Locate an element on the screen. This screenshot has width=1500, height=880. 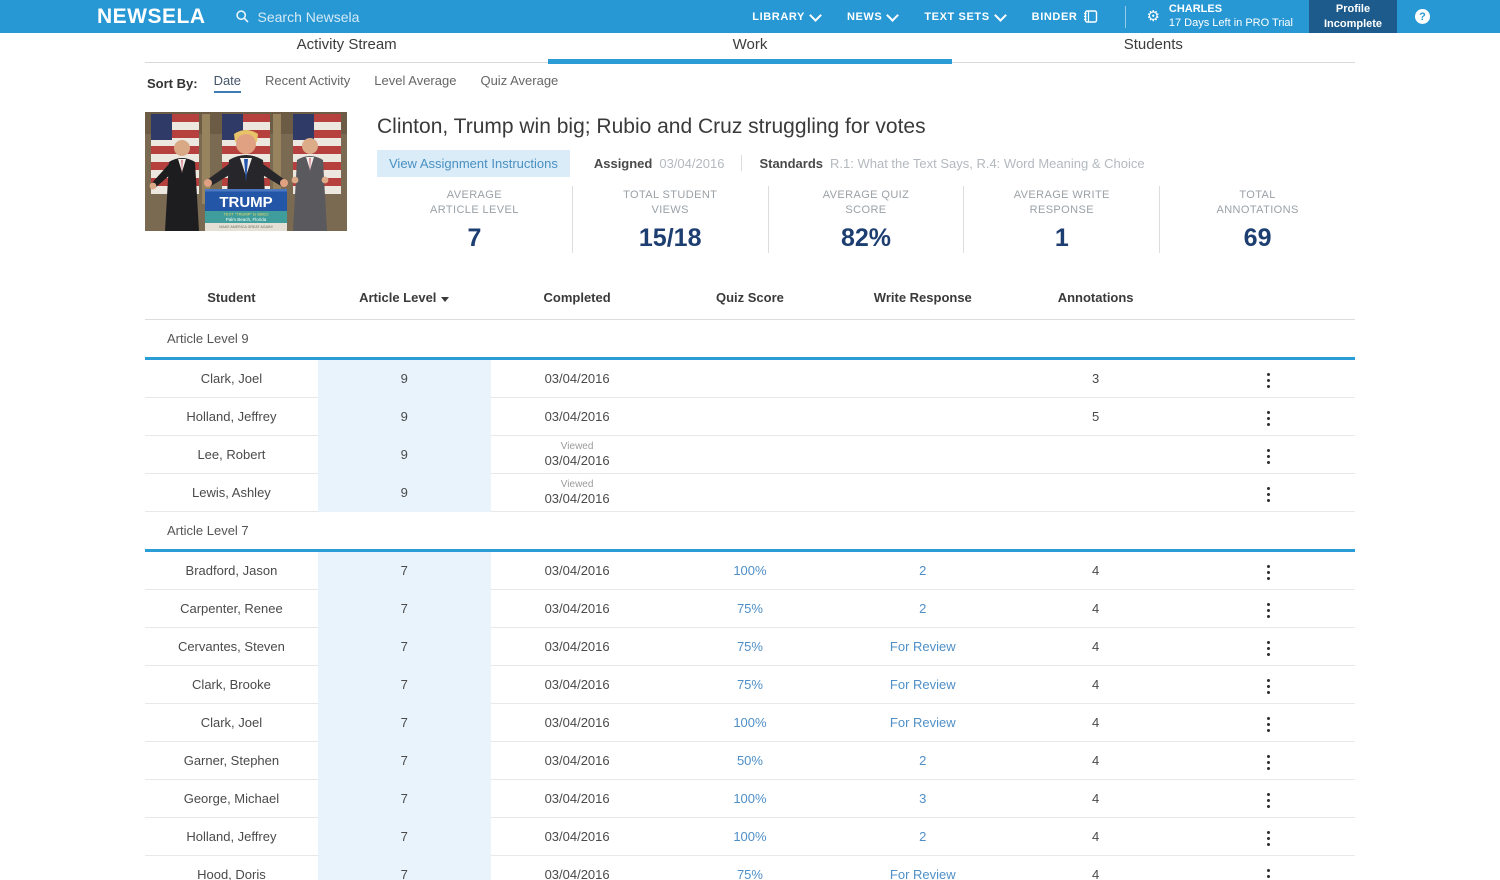
quiz-score-cell: 100% is located at coordinates (750, 798).